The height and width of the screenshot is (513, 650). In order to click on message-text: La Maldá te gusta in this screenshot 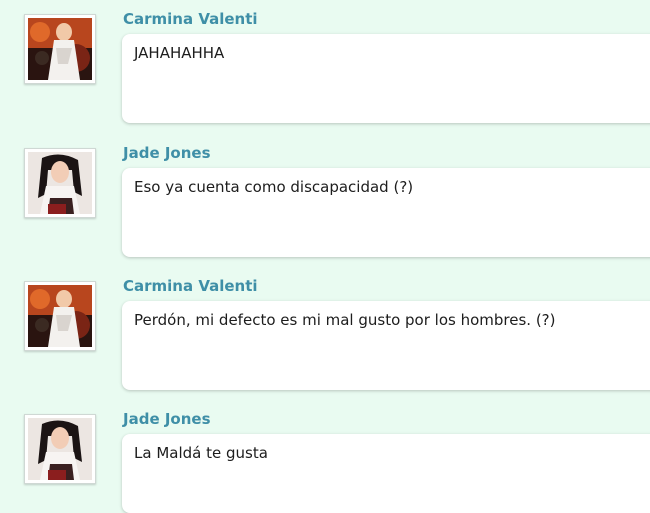, I will do `click(201, 453)`.